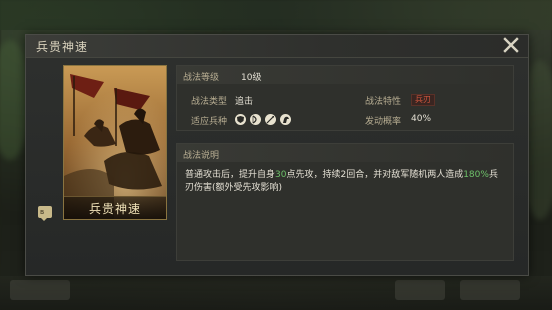 The height and width of the screenshot is (310, 552). What do you see at coordinates (277, 46) in the screenshot?
I see `modal-header: 兵贵神速` at bounding box center [277, 46].